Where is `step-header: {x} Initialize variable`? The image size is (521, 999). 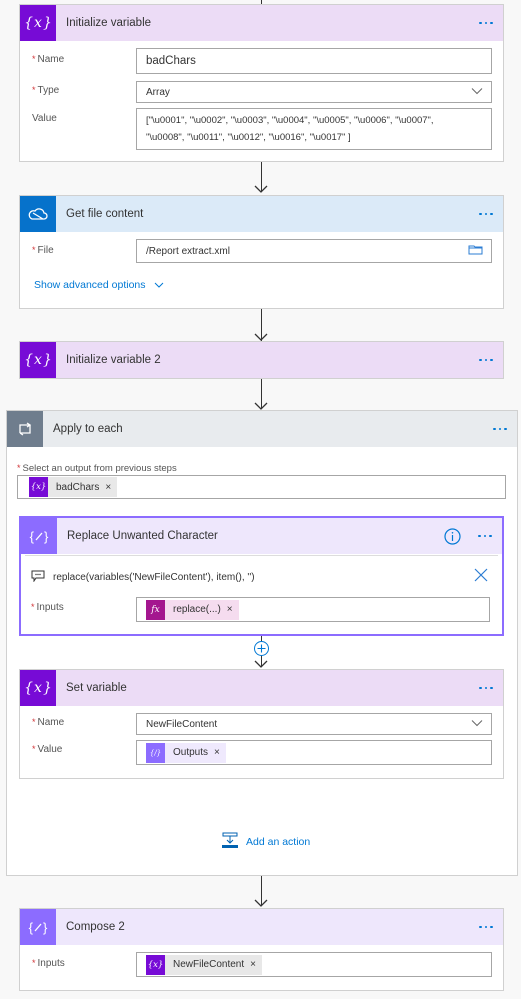 step-header: {x} Initialize variable is located at coordinates (261, 23).